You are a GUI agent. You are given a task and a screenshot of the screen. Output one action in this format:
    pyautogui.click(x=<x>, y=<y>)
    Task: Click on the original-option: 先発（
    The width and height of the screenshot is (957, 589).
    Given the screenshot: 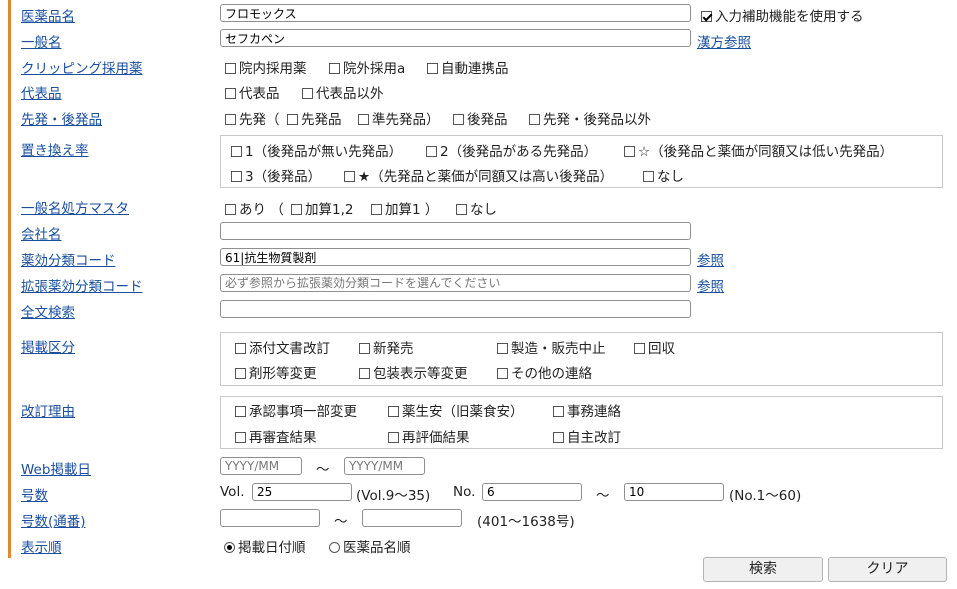 What is the action you would take?
    pyautogui.click(x=252, y=118)
    